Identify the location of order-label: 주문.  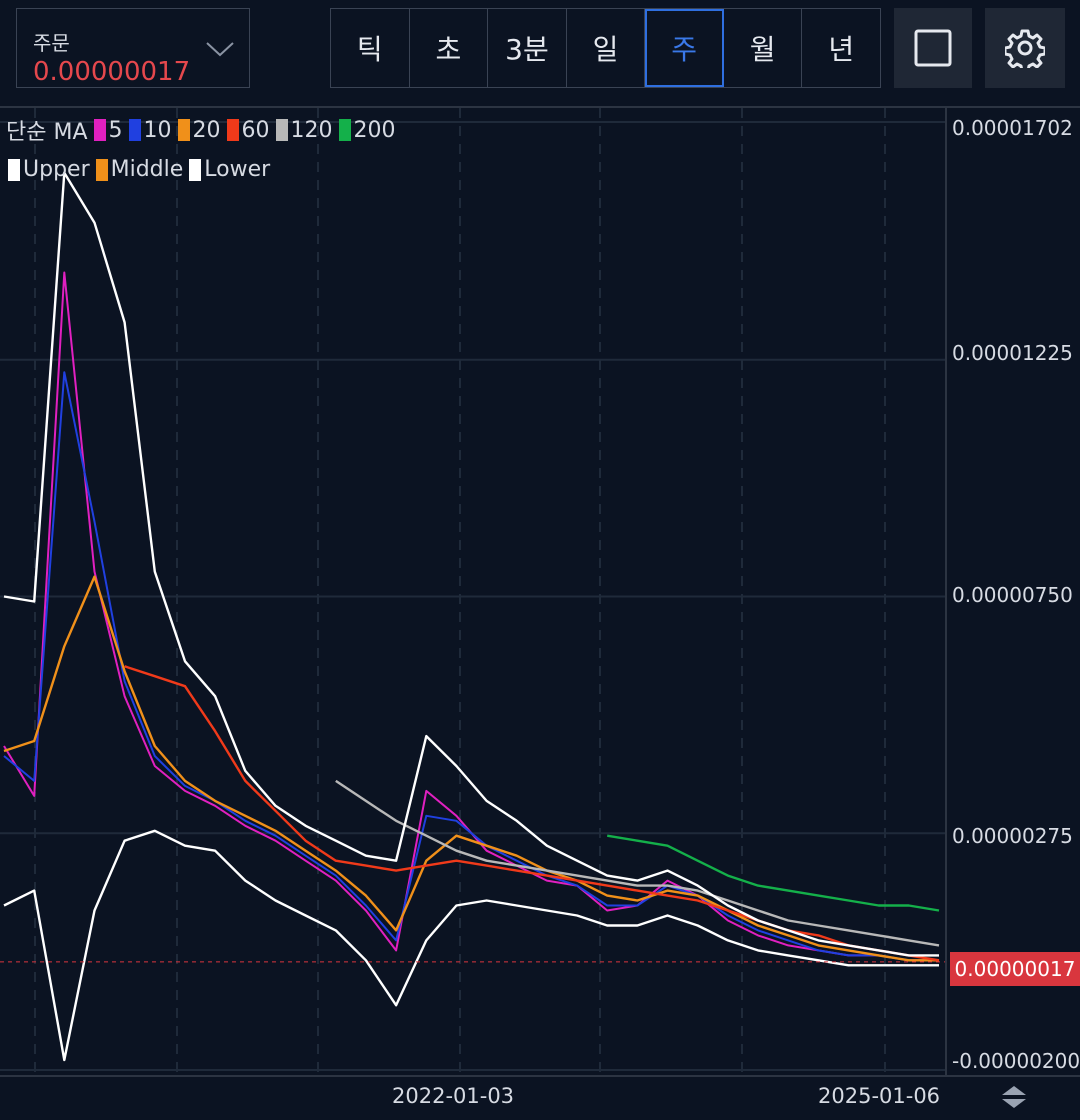
(51, 43).